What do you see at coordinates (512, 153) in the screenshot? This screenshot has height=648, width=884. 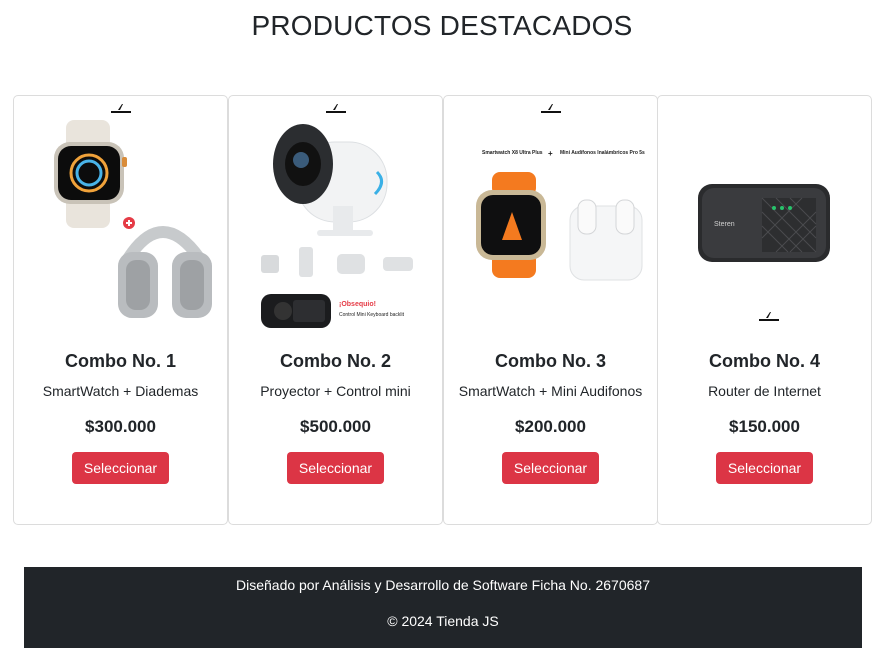 I see `image-caption-left: Smartwatch X8 Ultra Plus` at bounding box center [512, 153].